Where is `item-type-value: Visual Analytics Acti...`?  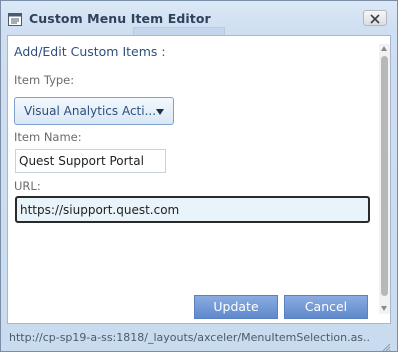
item-type-value: Visual Analytics Acti... is located at coordinates (90, 111).